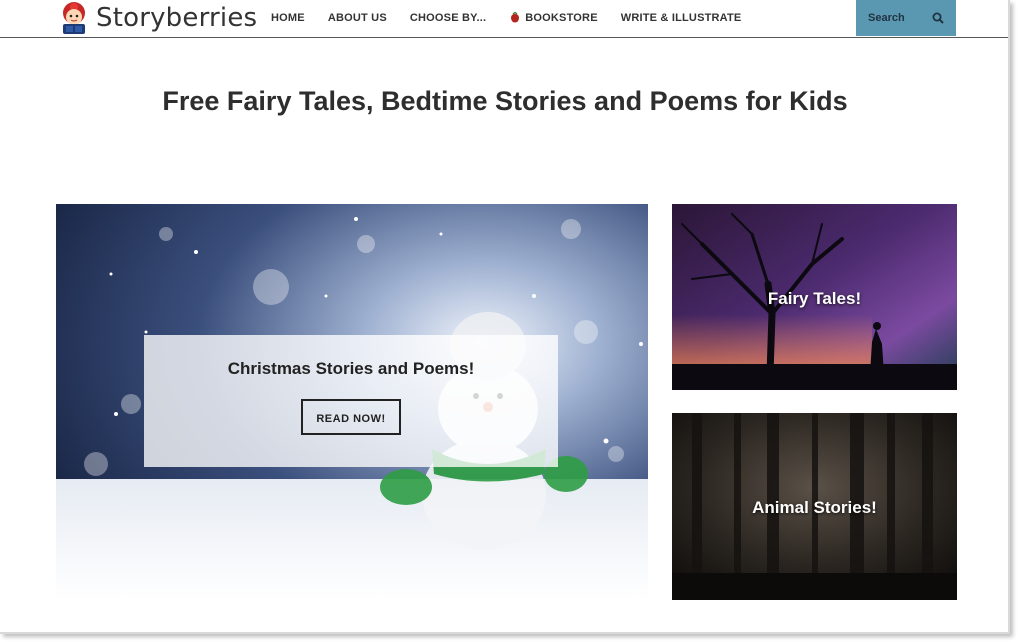 The height and width of the screenshot is (642, 1018). Describe the element at coordinates (906, 18) in the screenshot. I see `search-button: Search` at that location.